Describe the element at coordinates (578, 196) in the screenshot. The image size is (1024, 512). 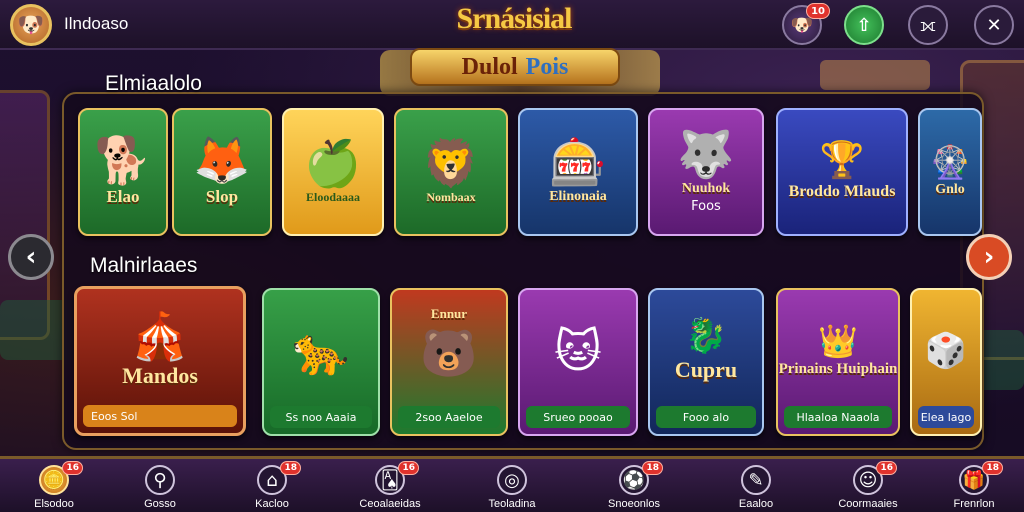
I see `game-title: Elinonaia` at that location.